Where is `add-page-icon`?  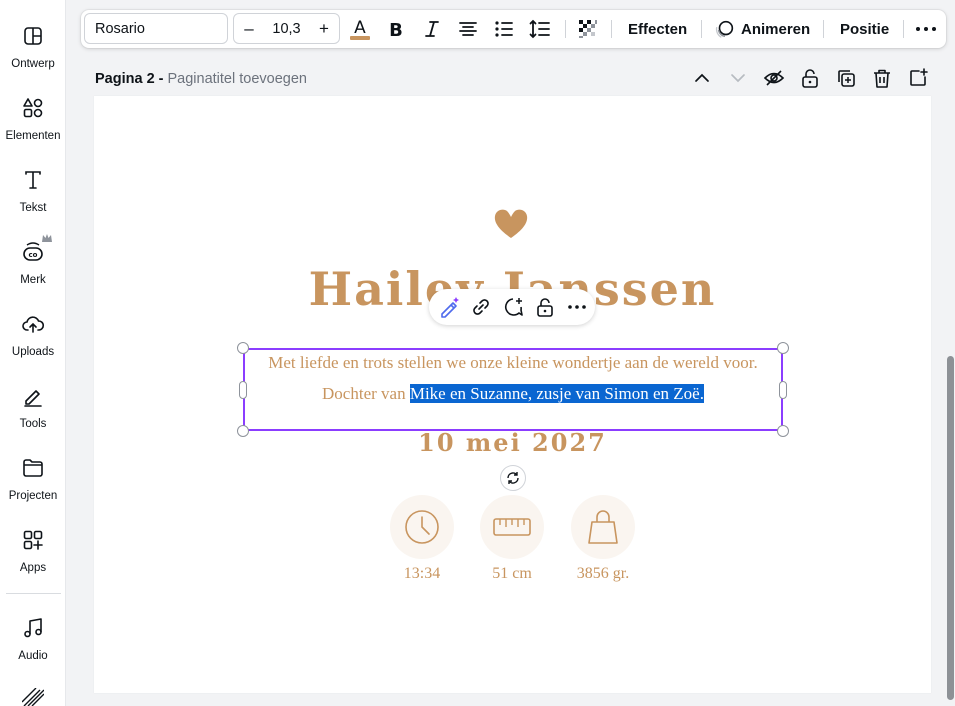
add-page-icon is located at coordinates (918, 78).